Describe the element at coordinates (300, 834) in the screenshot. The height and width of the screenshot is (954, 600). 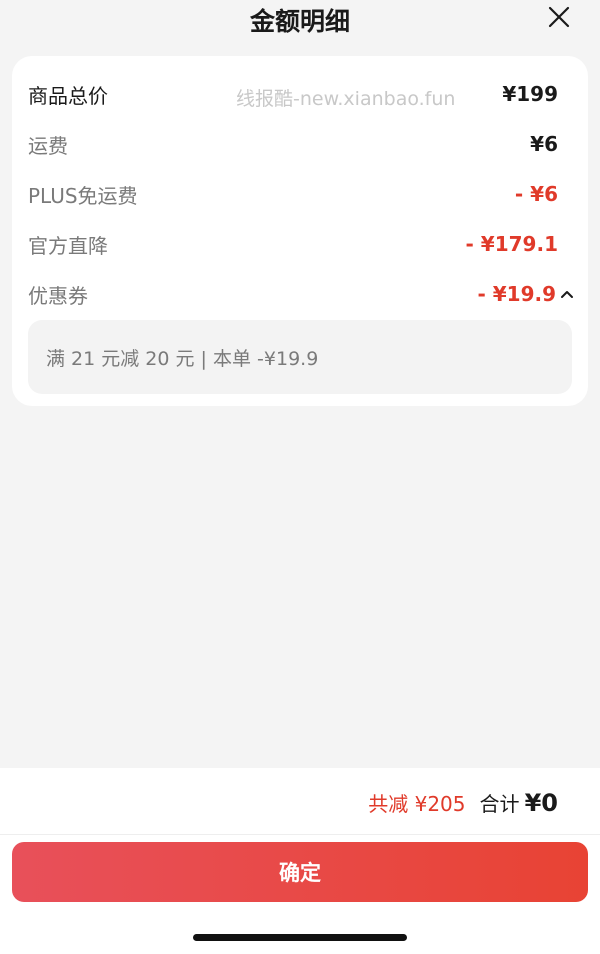
I see `footer-divider` at that location.